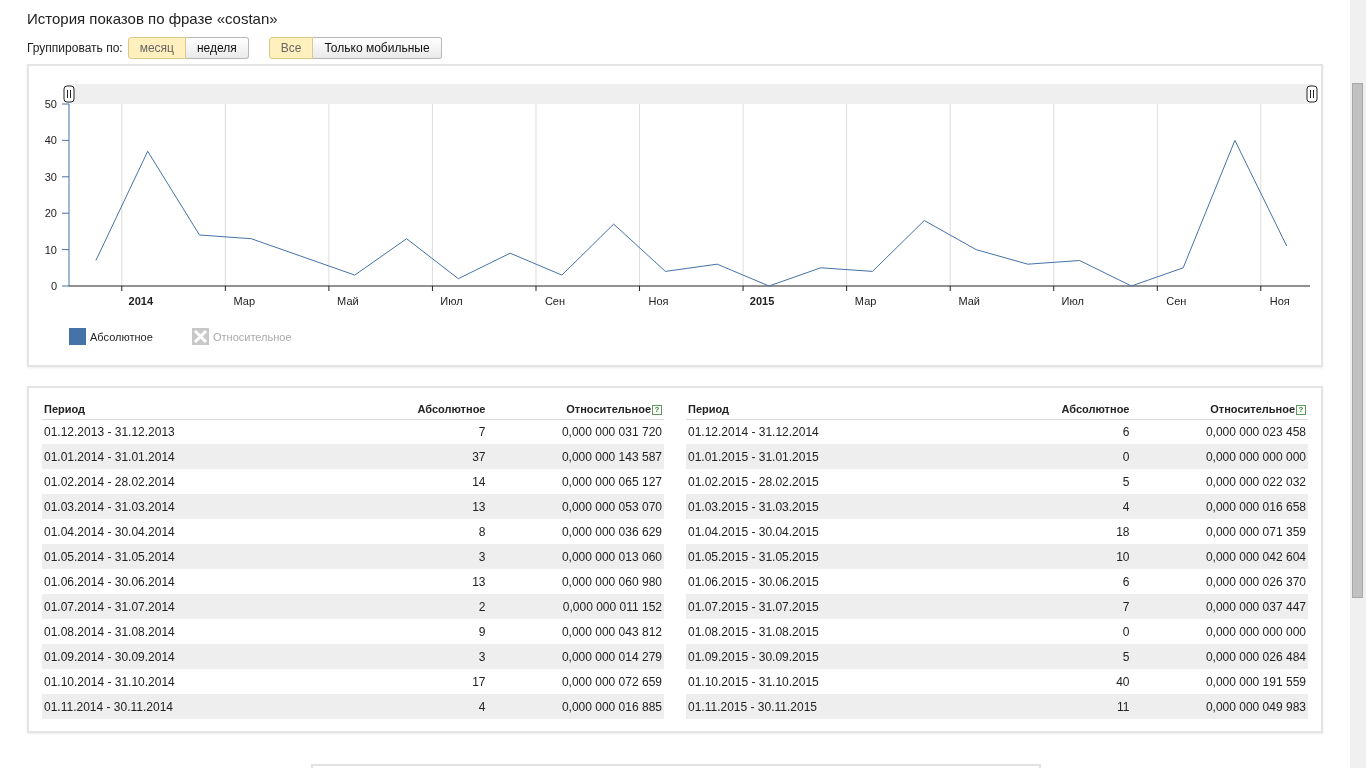 This screenshot has height=768, width=1366. I want to click on table-cell: 0,000 000 042 604, so click(1219, 556).